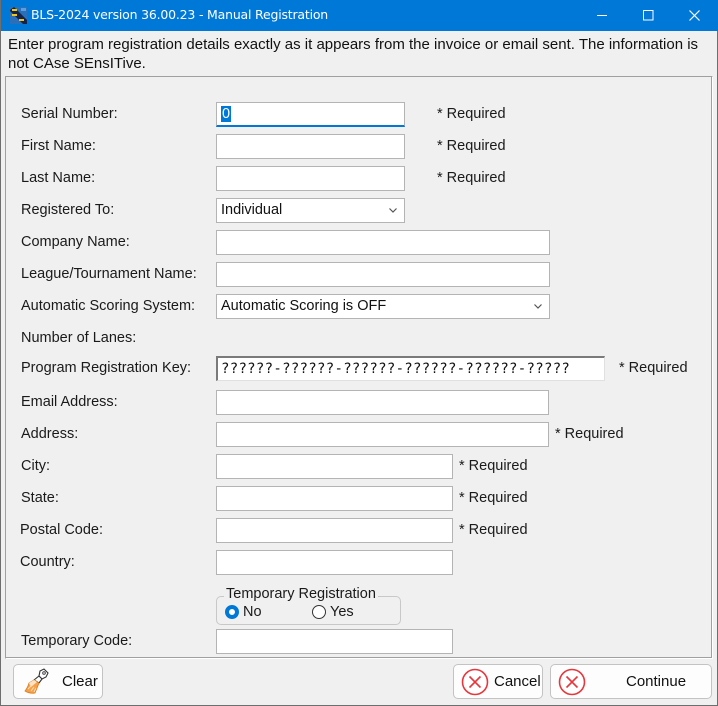 Image resolution: width=718 pixels, height=706 pixels. I want to click on radio-unselected-icon, so click(319, 612).